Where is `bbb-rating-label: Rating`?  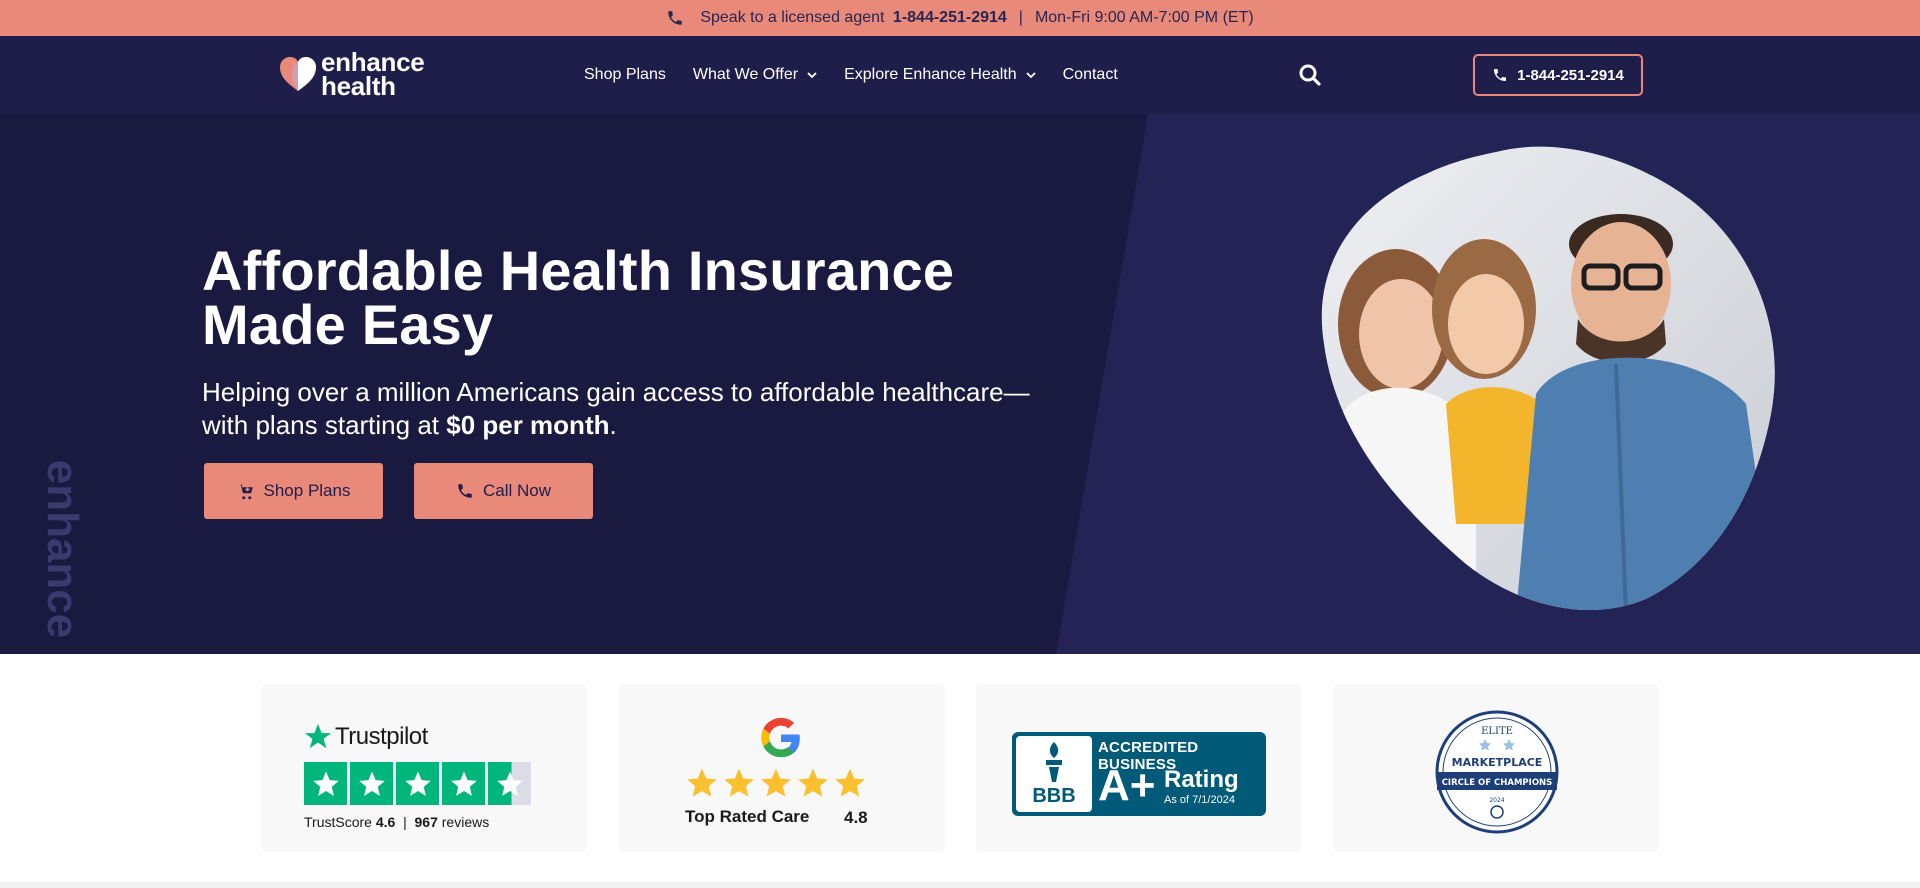
bbb-rating-label: Rating is located at coordinates (1201, 779).